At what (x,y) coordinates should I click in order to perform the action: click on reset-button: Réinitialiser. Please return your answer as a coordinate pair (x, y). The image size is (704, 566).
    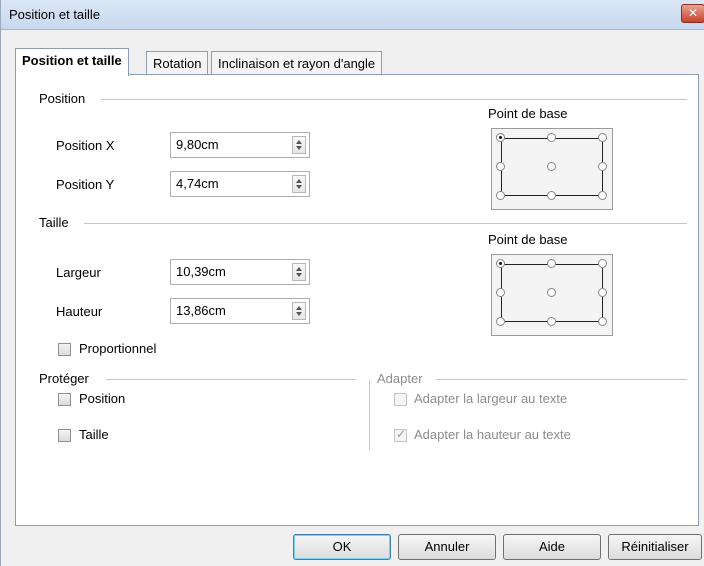
    Looking at the image, I should click on (655, 547).